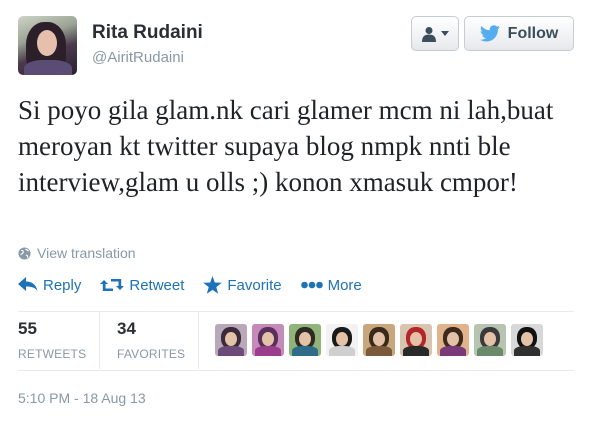 The image size is (590, 427). I want to click on reply-label: Reply, so click(62, 285).